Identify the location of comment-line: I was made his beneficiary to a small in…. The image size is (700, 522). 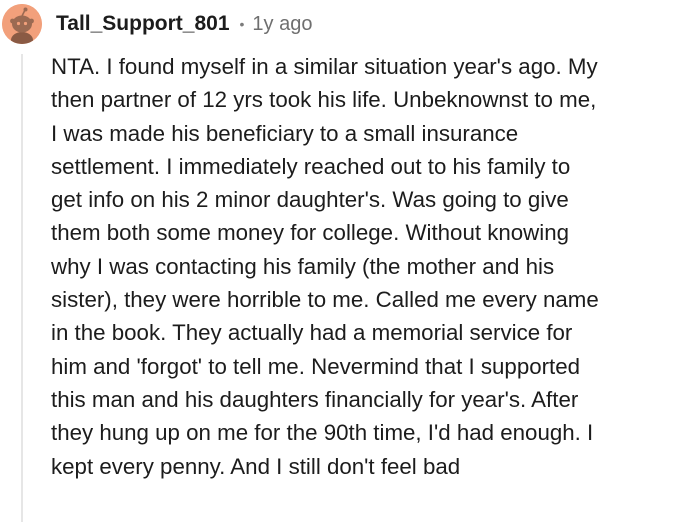
(285, 133).